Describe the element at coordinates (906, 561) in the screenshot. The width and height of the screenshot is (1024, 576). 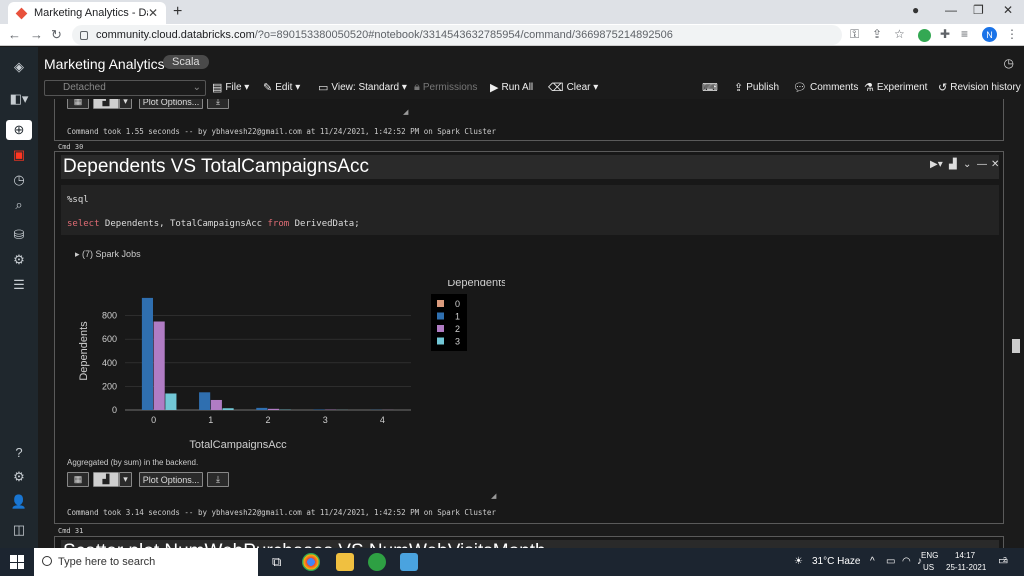
I see `wifi-icon: ◠` at that location.